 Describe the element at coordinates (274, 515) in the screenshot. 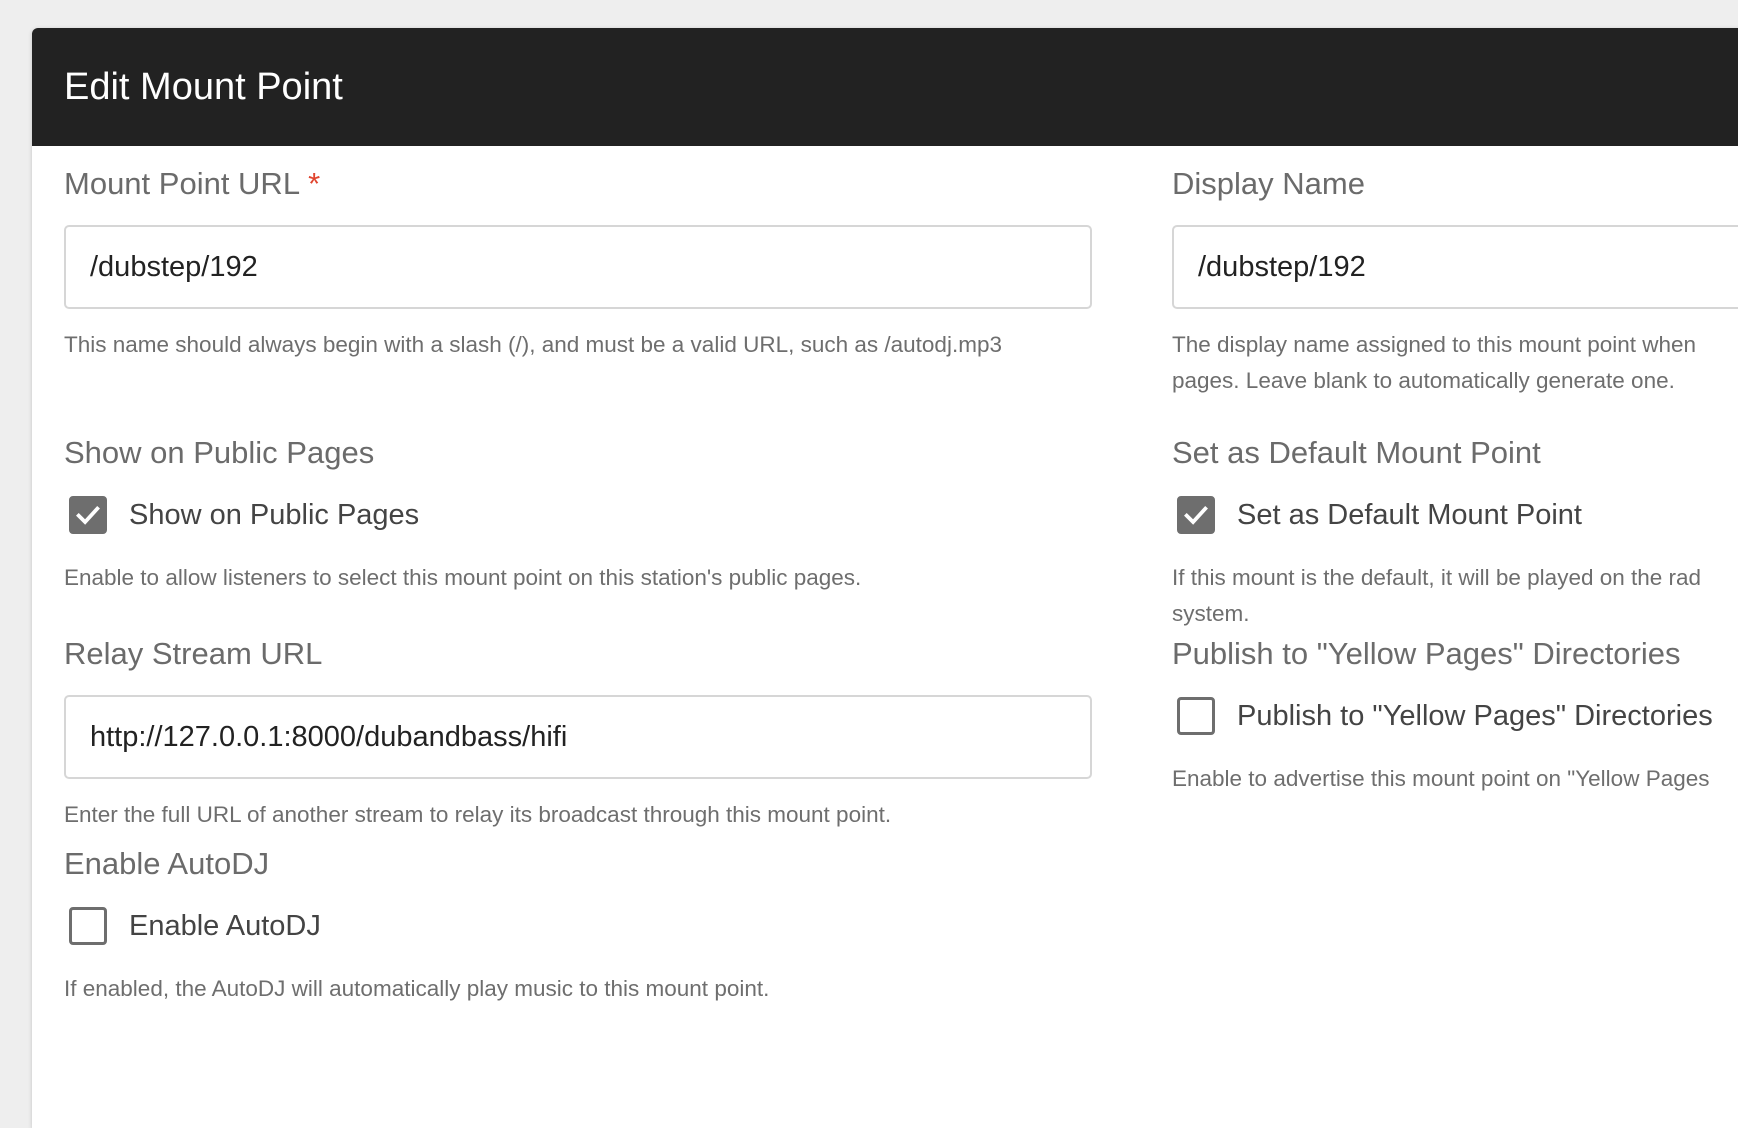

I see `show-public-checkbox-label: Show on Public Pages` at that location.